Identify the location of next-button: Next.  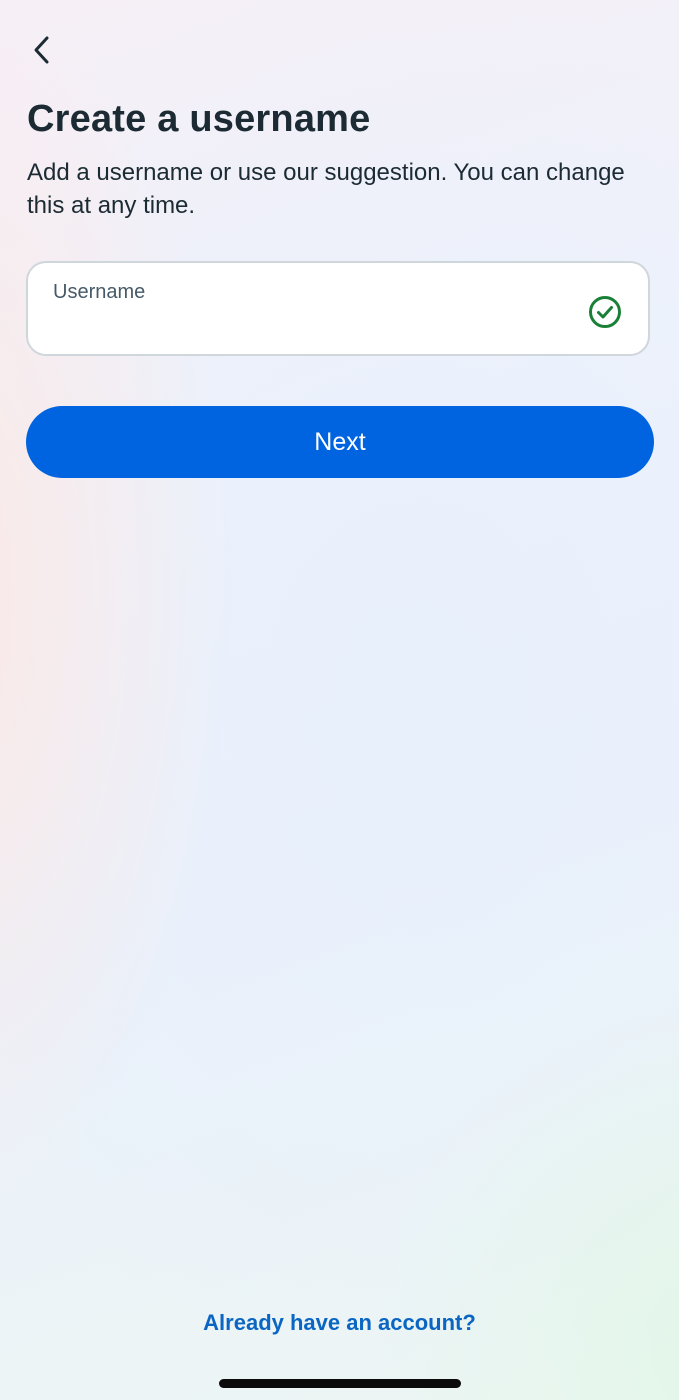
(340, 442).